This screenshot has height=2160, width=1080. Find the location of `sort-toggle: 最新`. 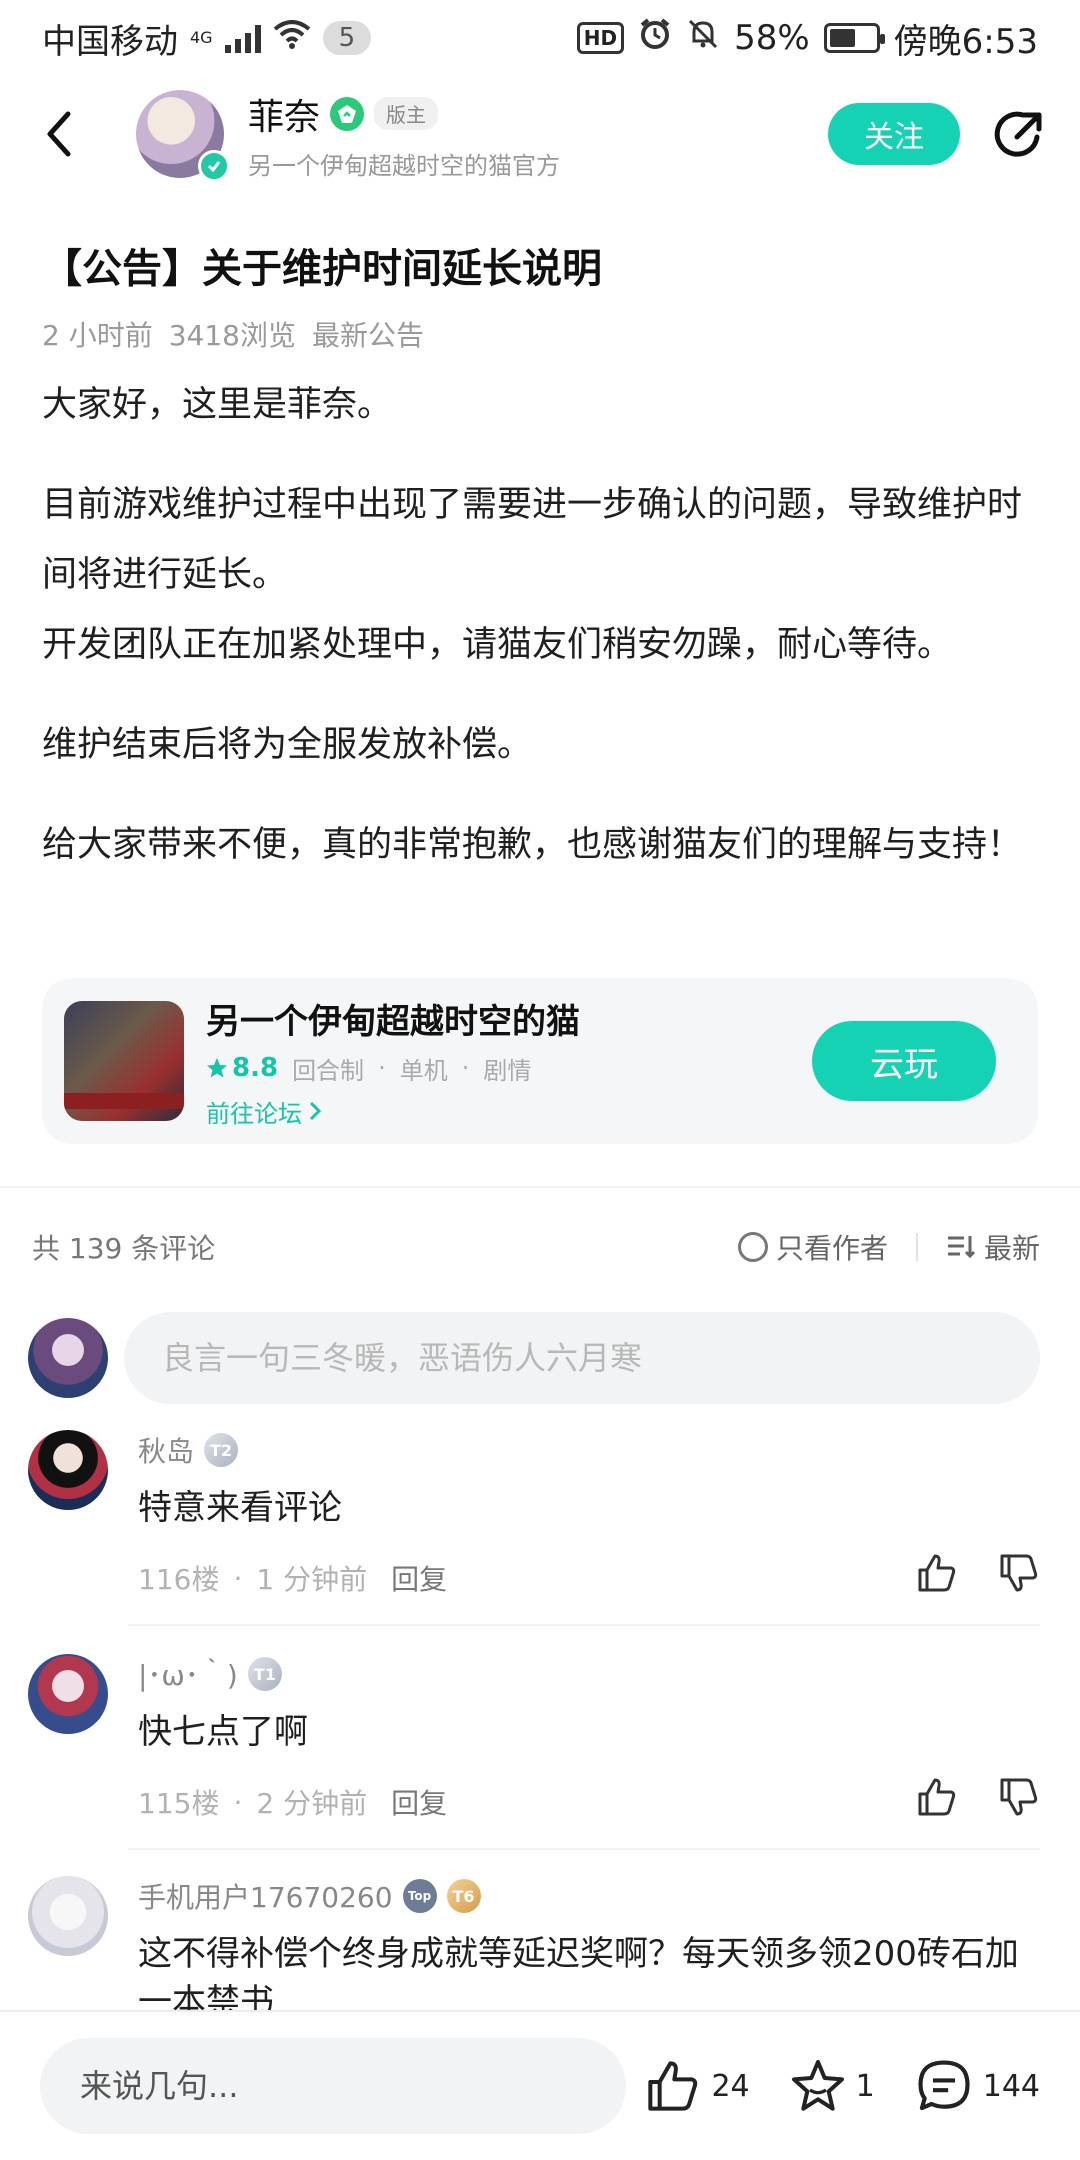

sort-toggle: 最新 is located at coordinates (993, 1247).